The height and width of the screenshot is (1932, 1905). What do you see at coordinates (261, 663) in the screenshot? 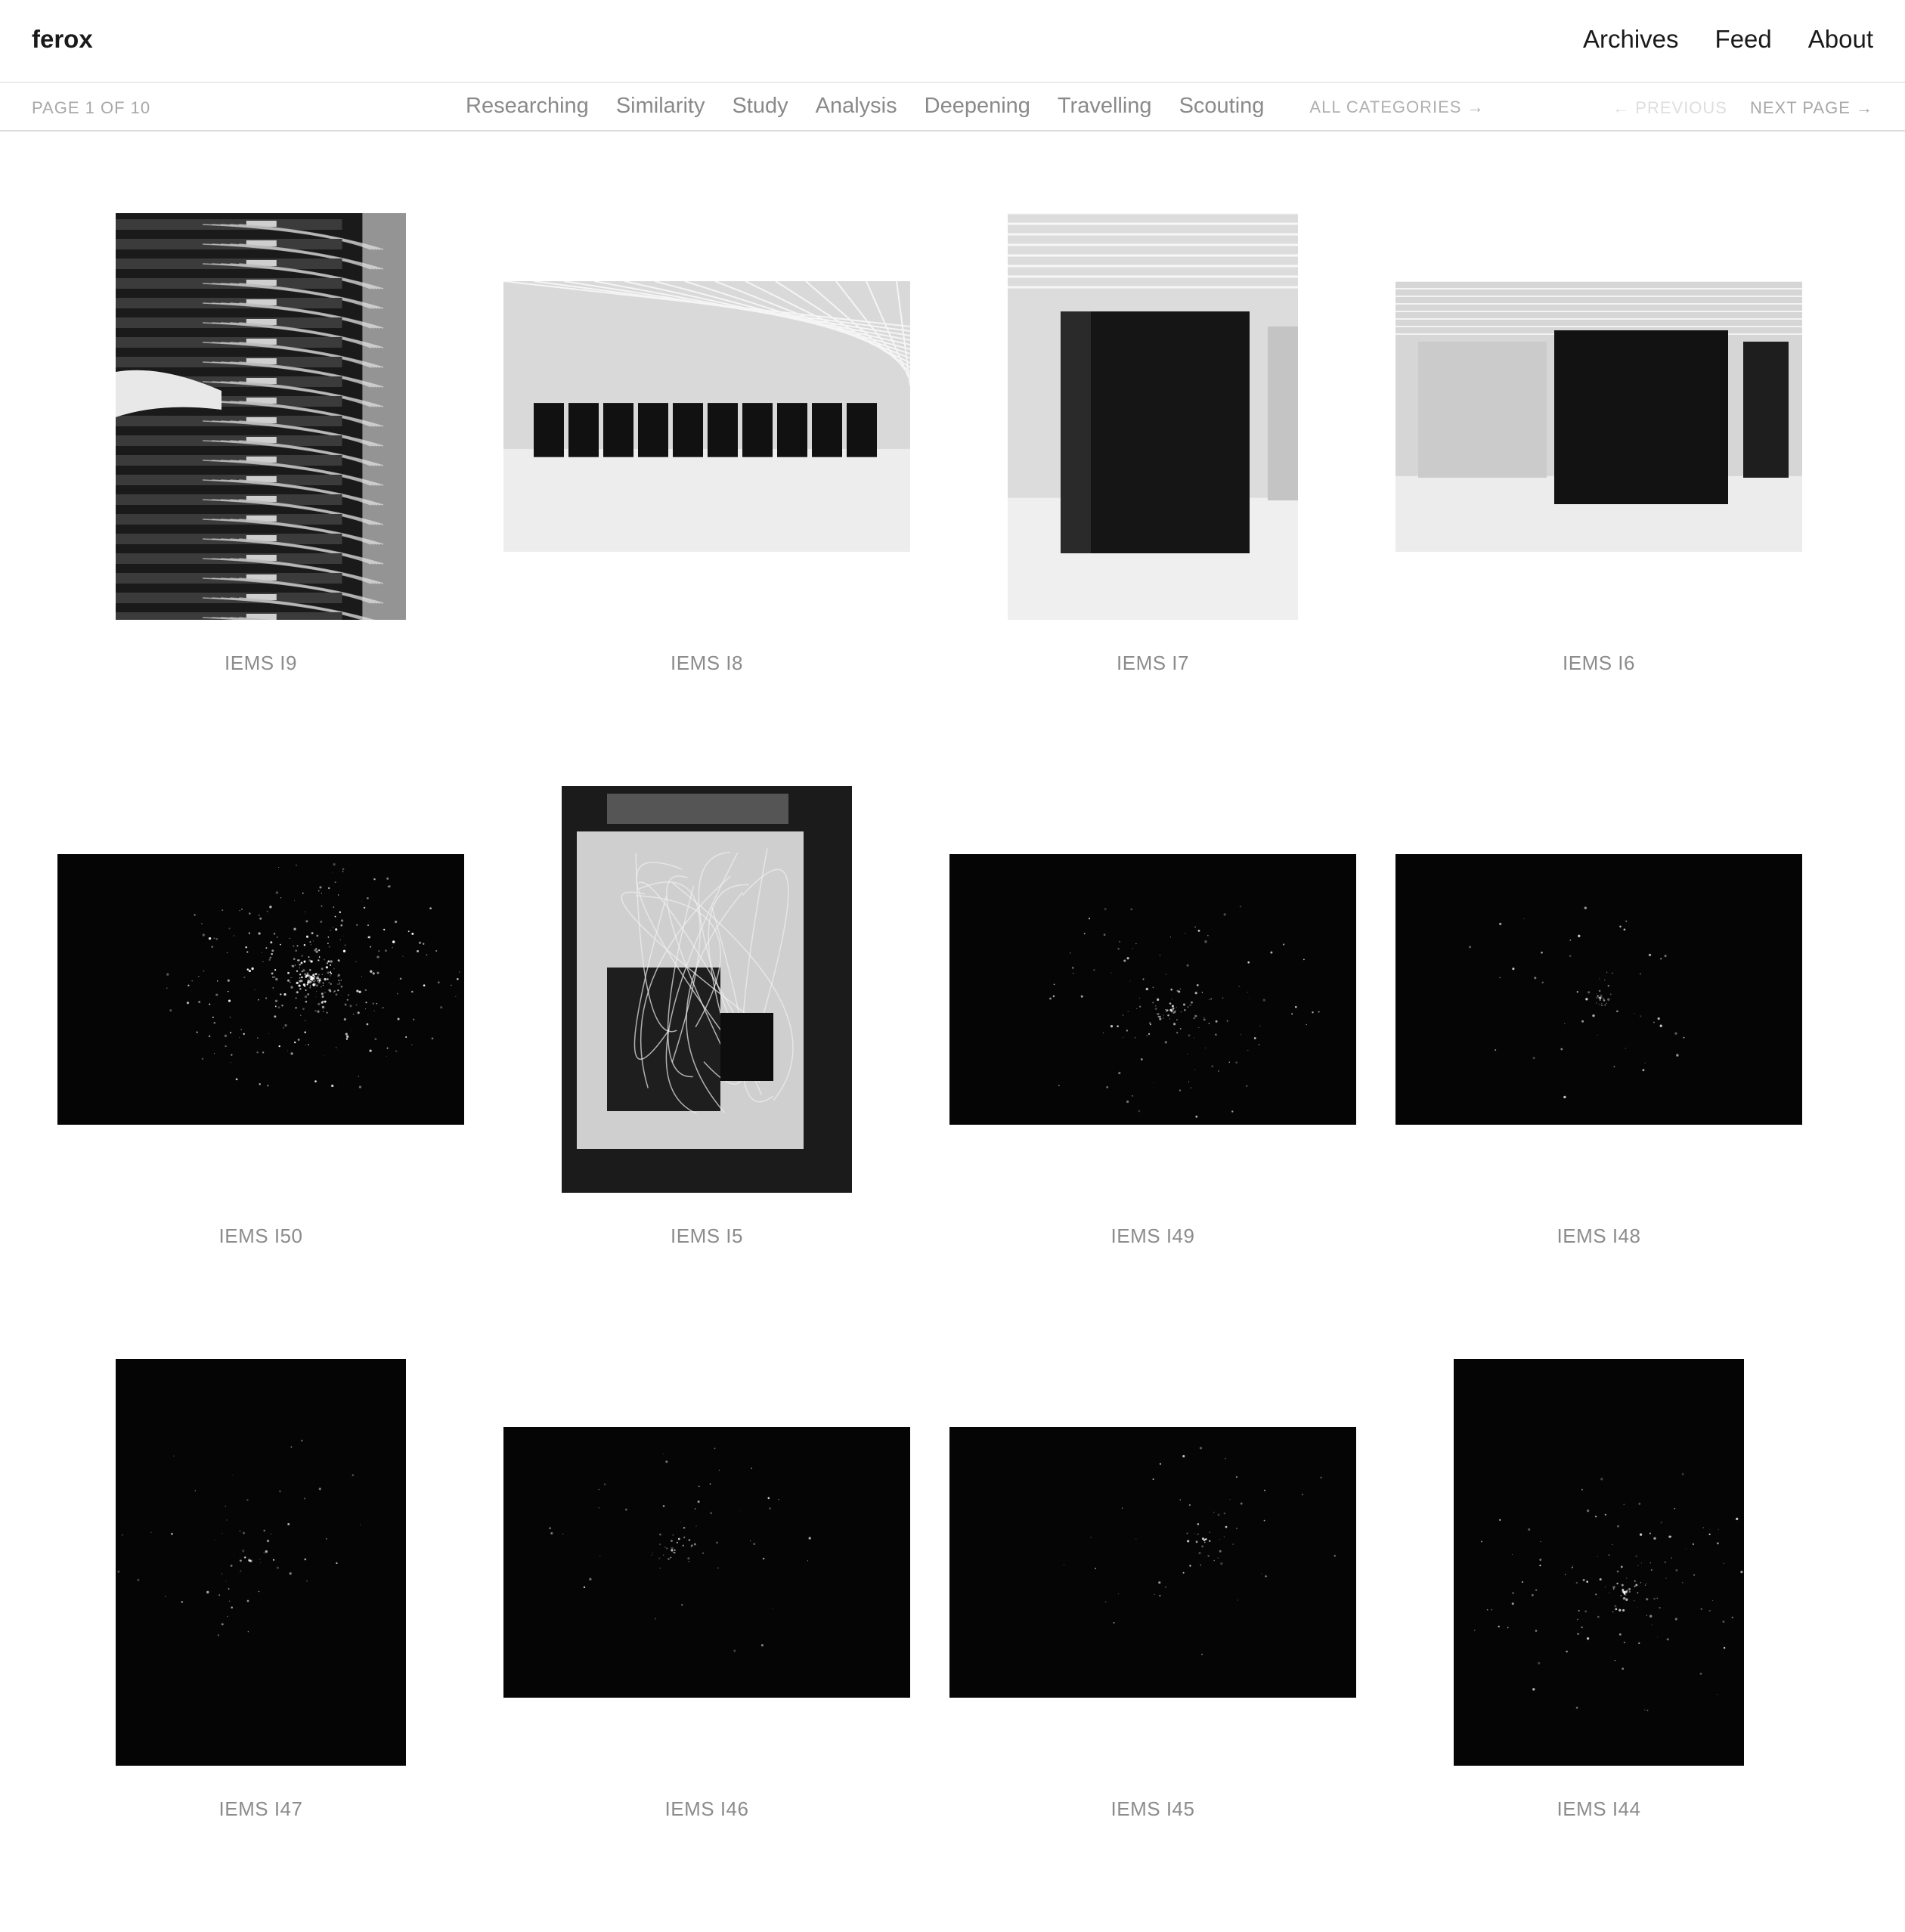
I see `photo-caption: IEMS I9` at bounding box center [261, 663].